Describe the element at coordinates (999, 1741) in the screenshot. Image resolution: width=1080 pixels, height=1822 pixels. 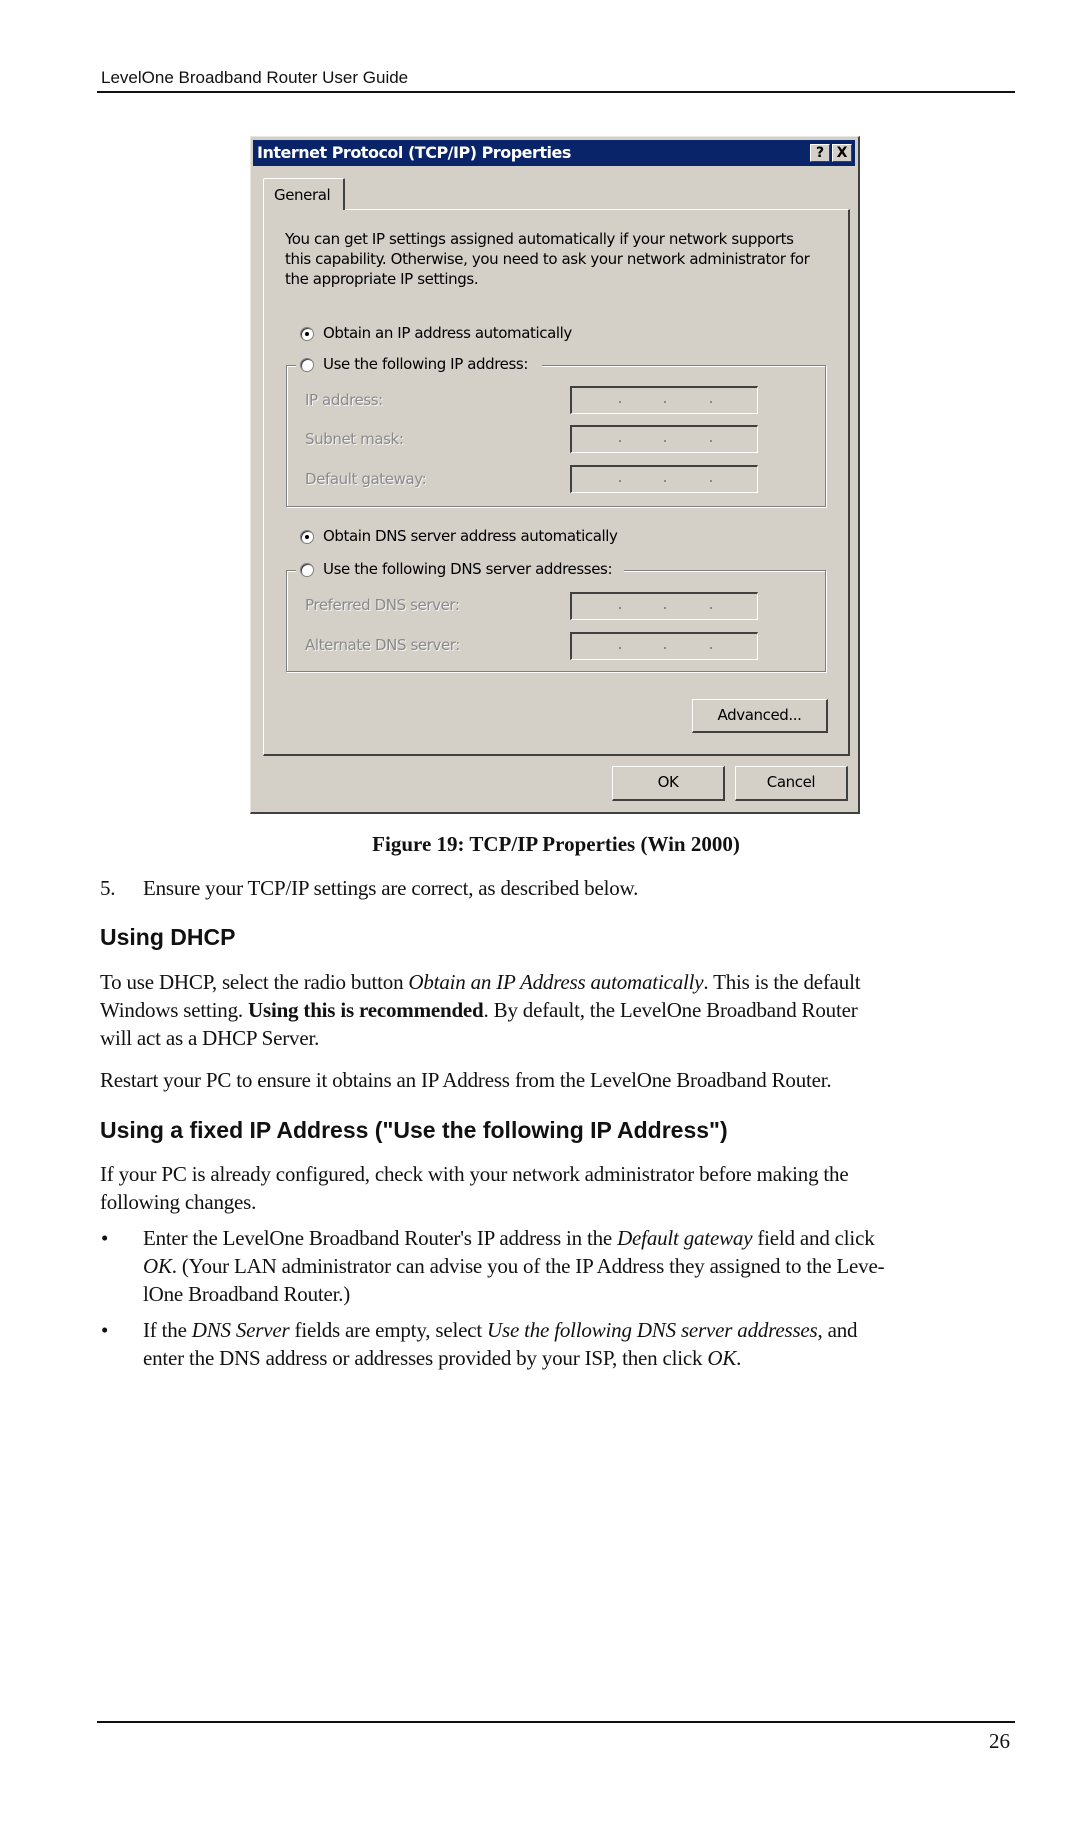
I see `page-number: 26` at that location.